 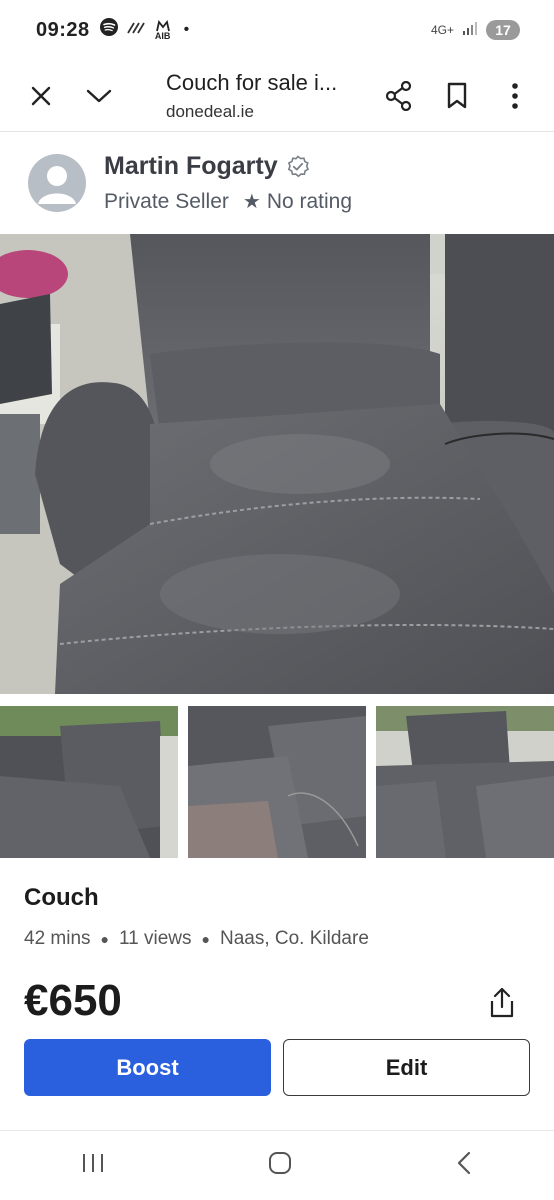 What do you see at coordinates (470, 30) in the screenshot?
I see `signal-icon` at bounding box center [470, 30].